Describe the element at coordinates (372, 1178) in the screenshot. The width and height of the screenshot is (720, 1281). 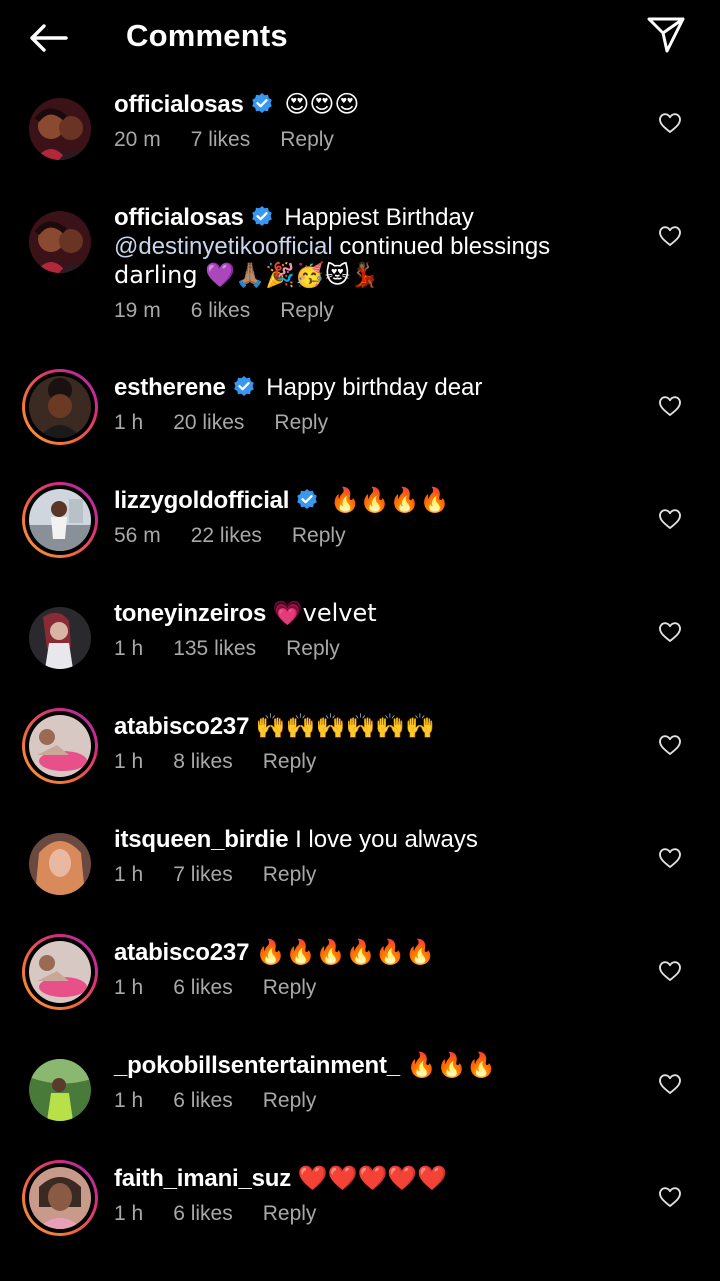
I see `comment-text: ❤️❤️❤️❤️❤️` at that location.